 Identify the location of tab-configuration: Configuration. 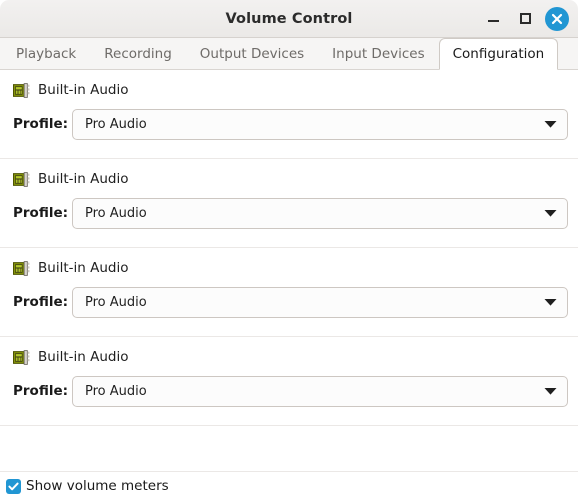
(498, 54).